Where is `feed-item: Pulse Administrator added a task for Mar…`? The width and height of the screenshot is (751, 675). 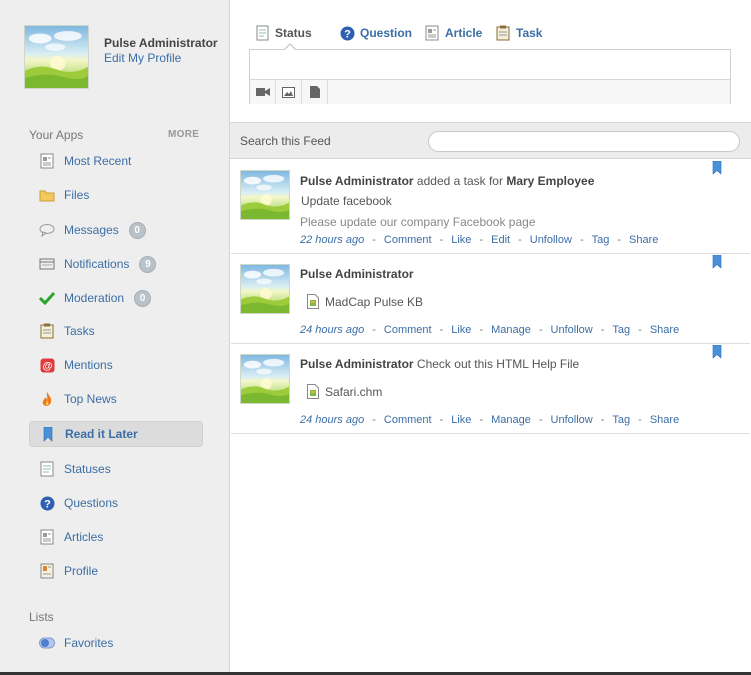
feed-item: Pulse Administrator added a task for Mar… is located at coordinates (490, 207).